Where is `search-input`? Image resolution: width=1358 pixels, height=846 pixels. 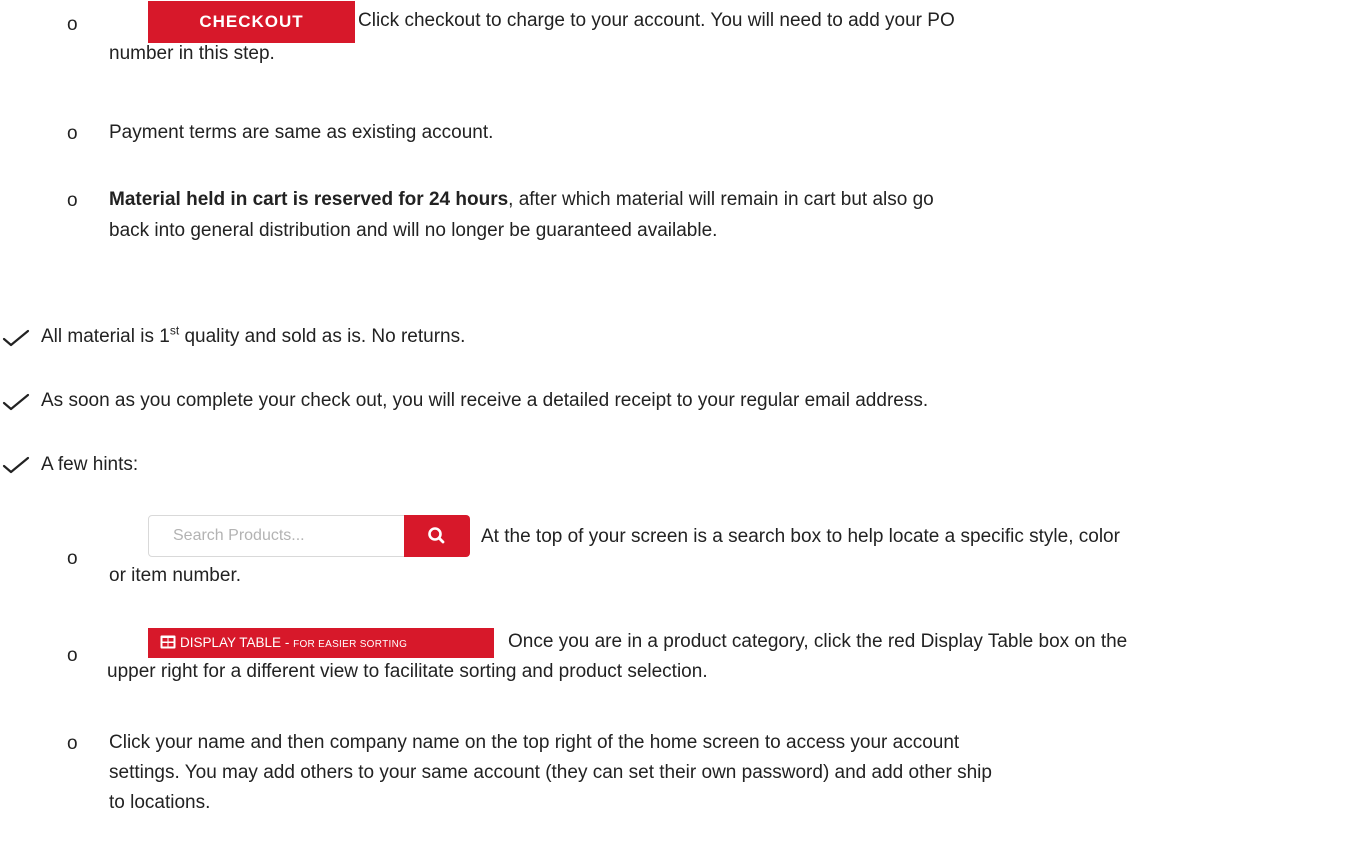 search-input is located at coordinates (280, 536).